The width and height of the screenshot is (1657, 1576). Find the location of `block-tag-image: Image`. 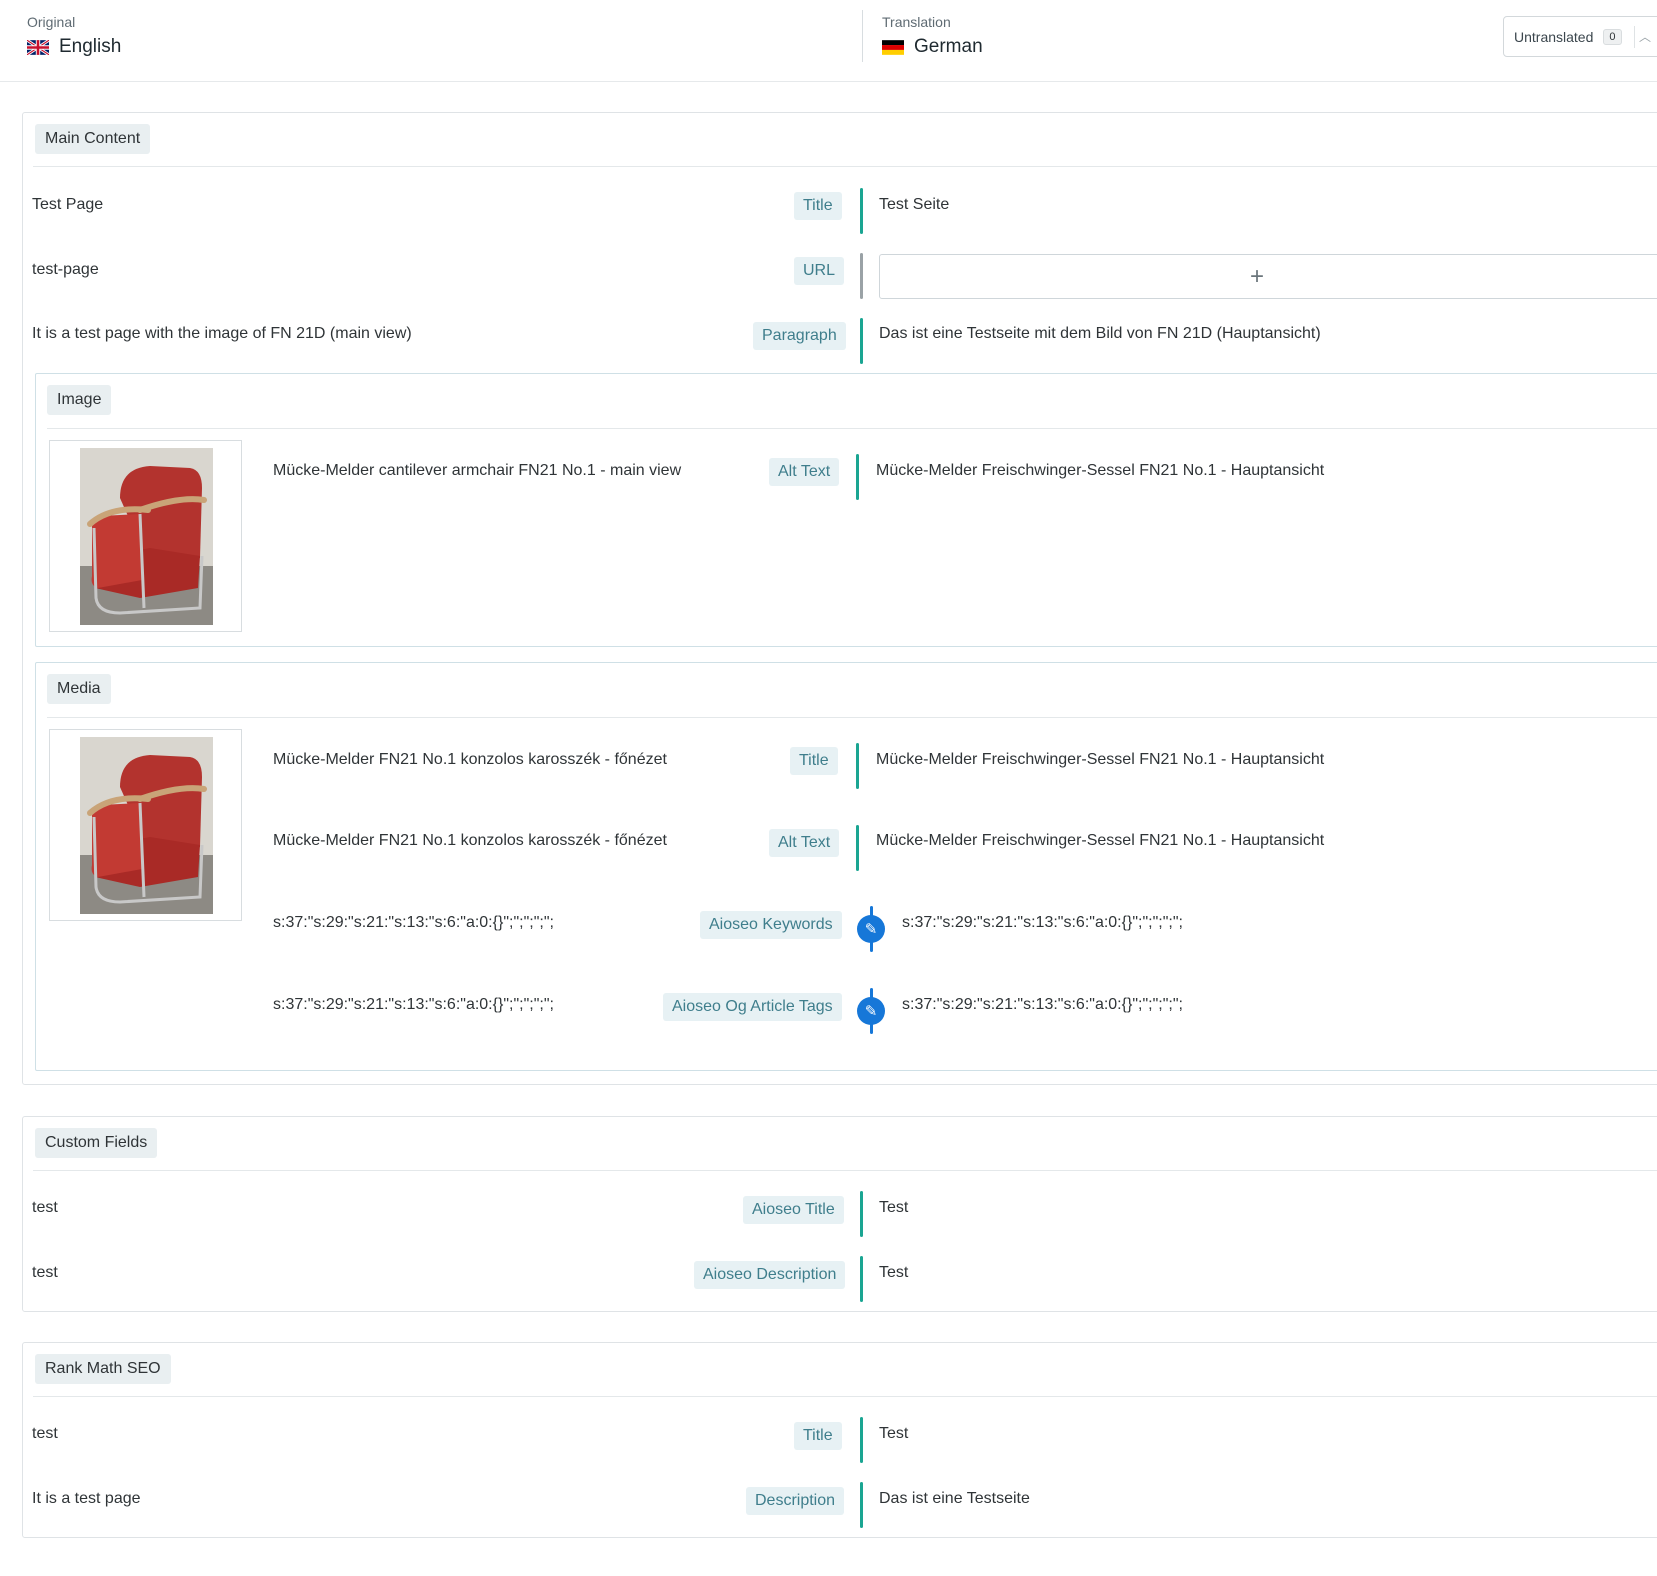

block-tag-image: Image is located at coordinates (79, 400).